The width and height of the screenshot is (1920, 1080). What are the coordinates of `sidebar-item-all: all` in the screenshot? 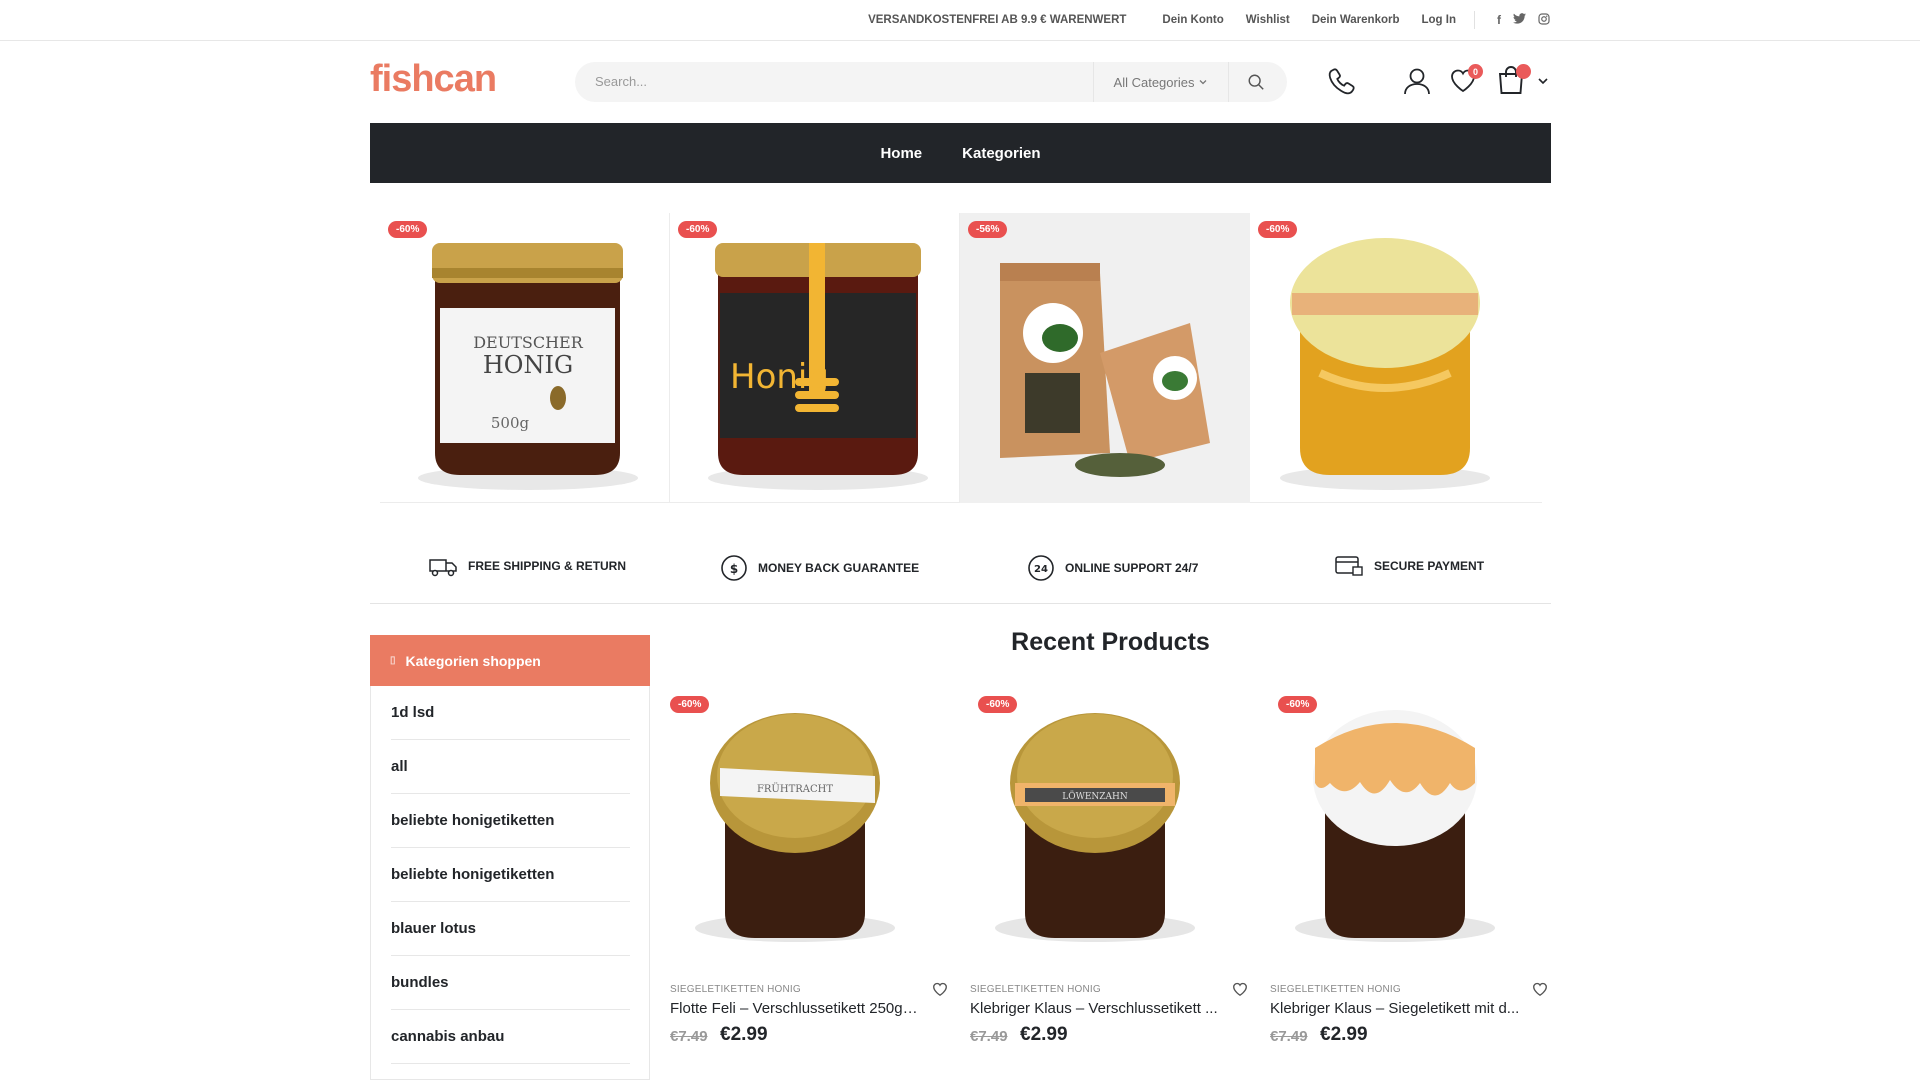 It's located at (510, 767).